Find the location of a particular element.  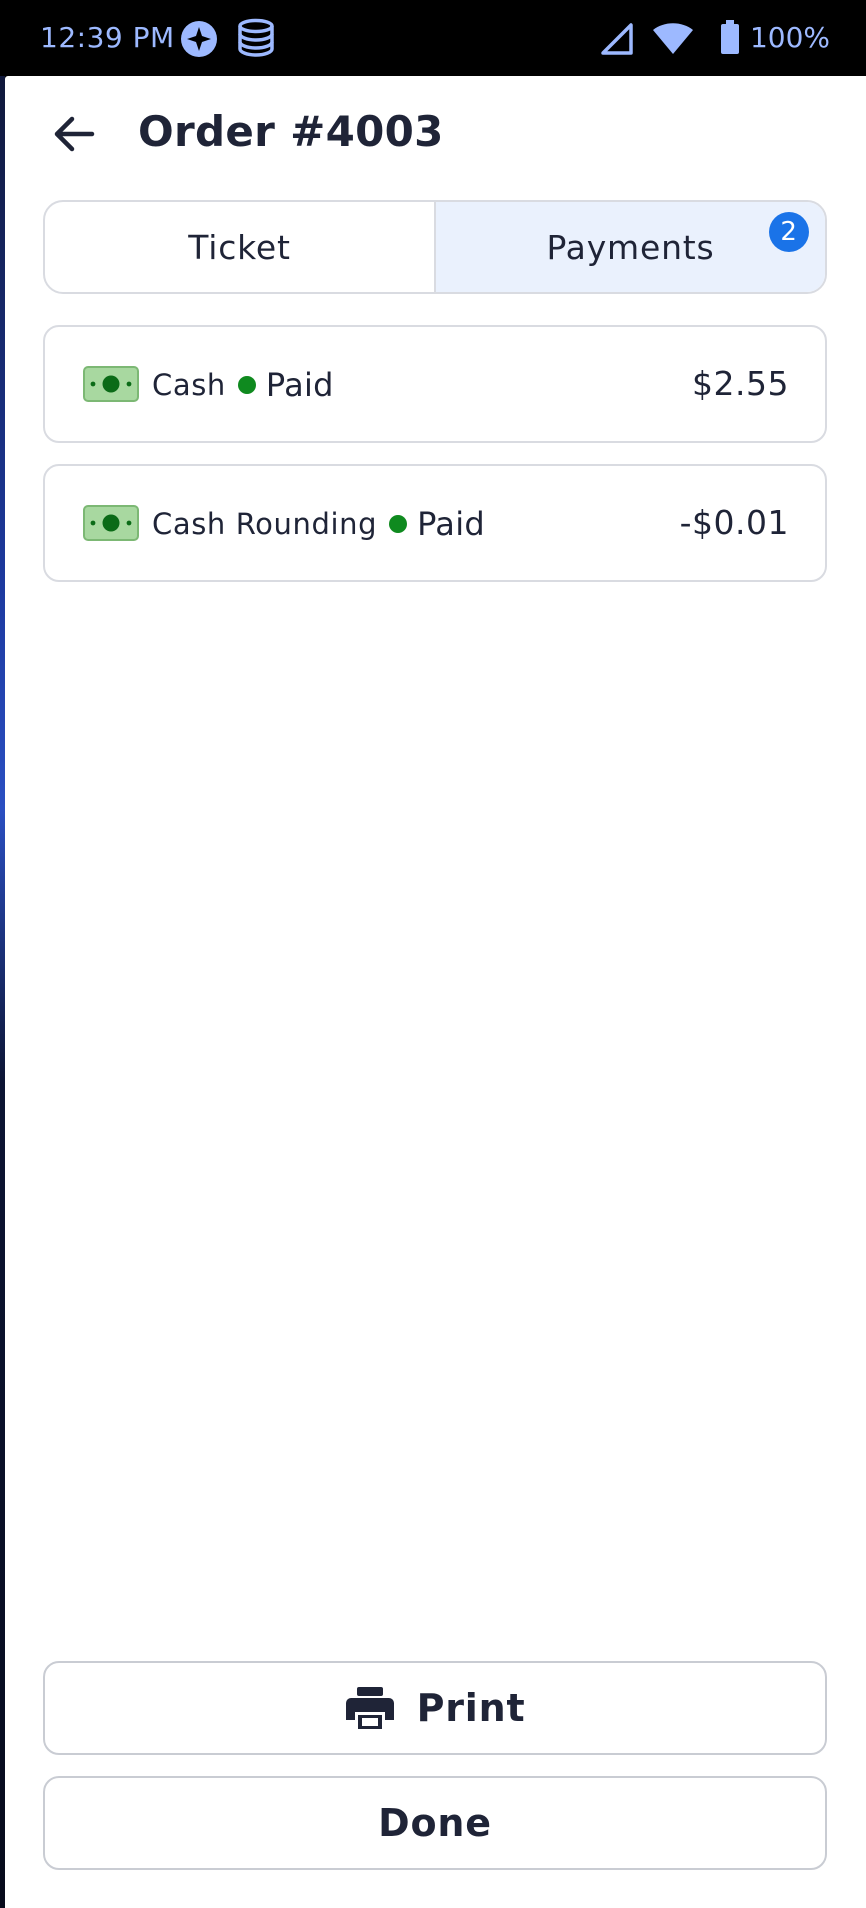

app-header: Order #4003 is located at coordinates (435, 132).